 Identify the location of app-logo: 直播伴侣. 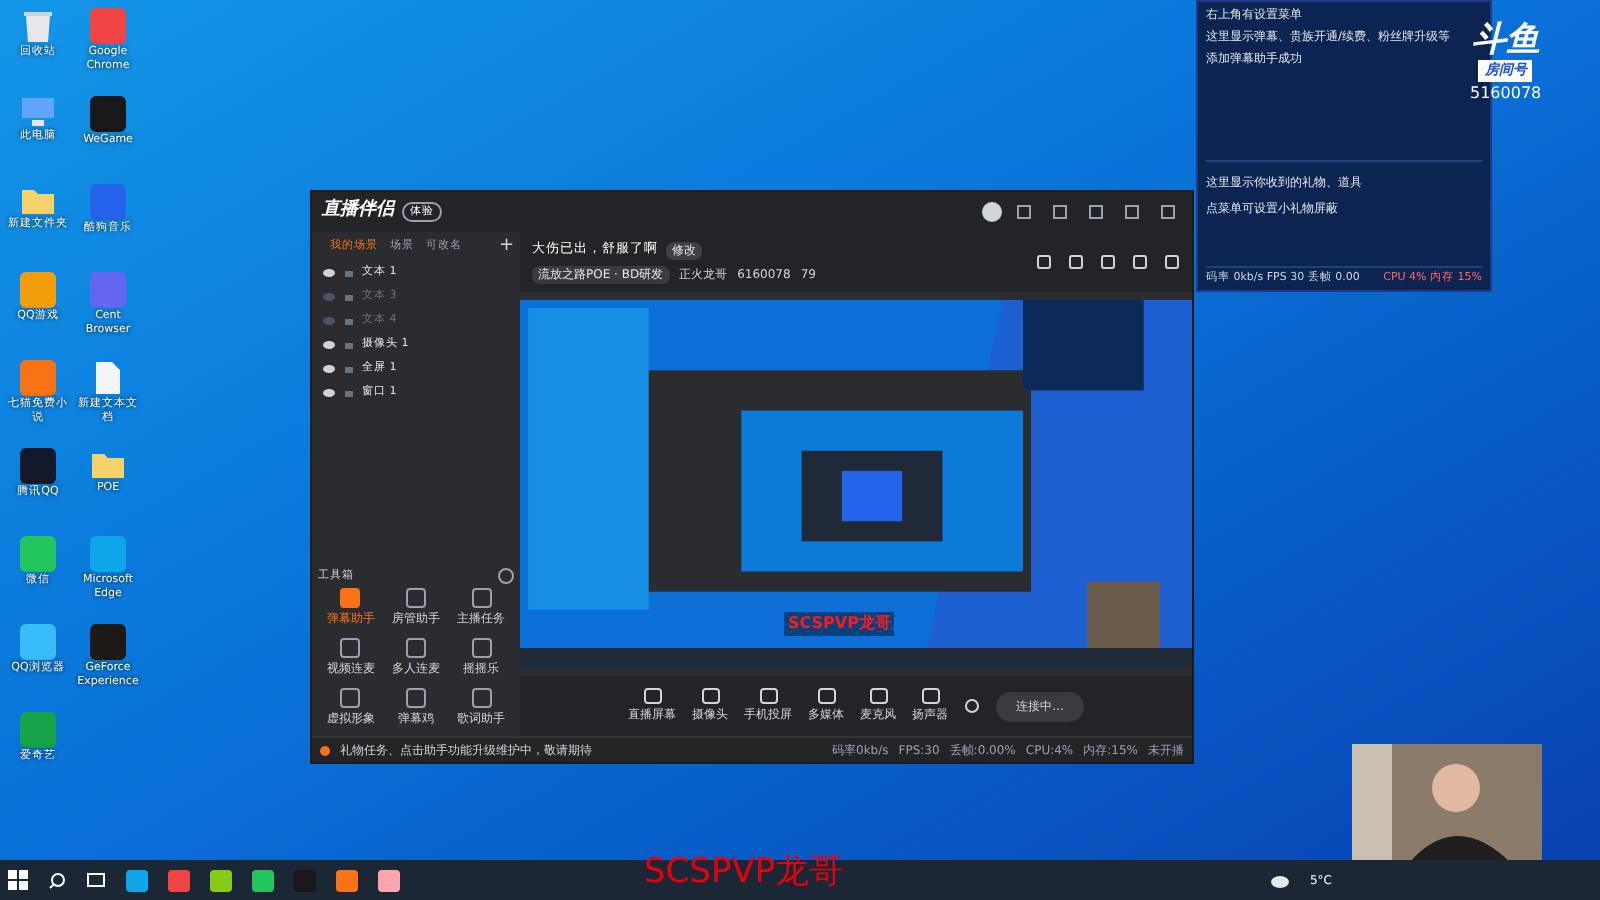
(358, 211).